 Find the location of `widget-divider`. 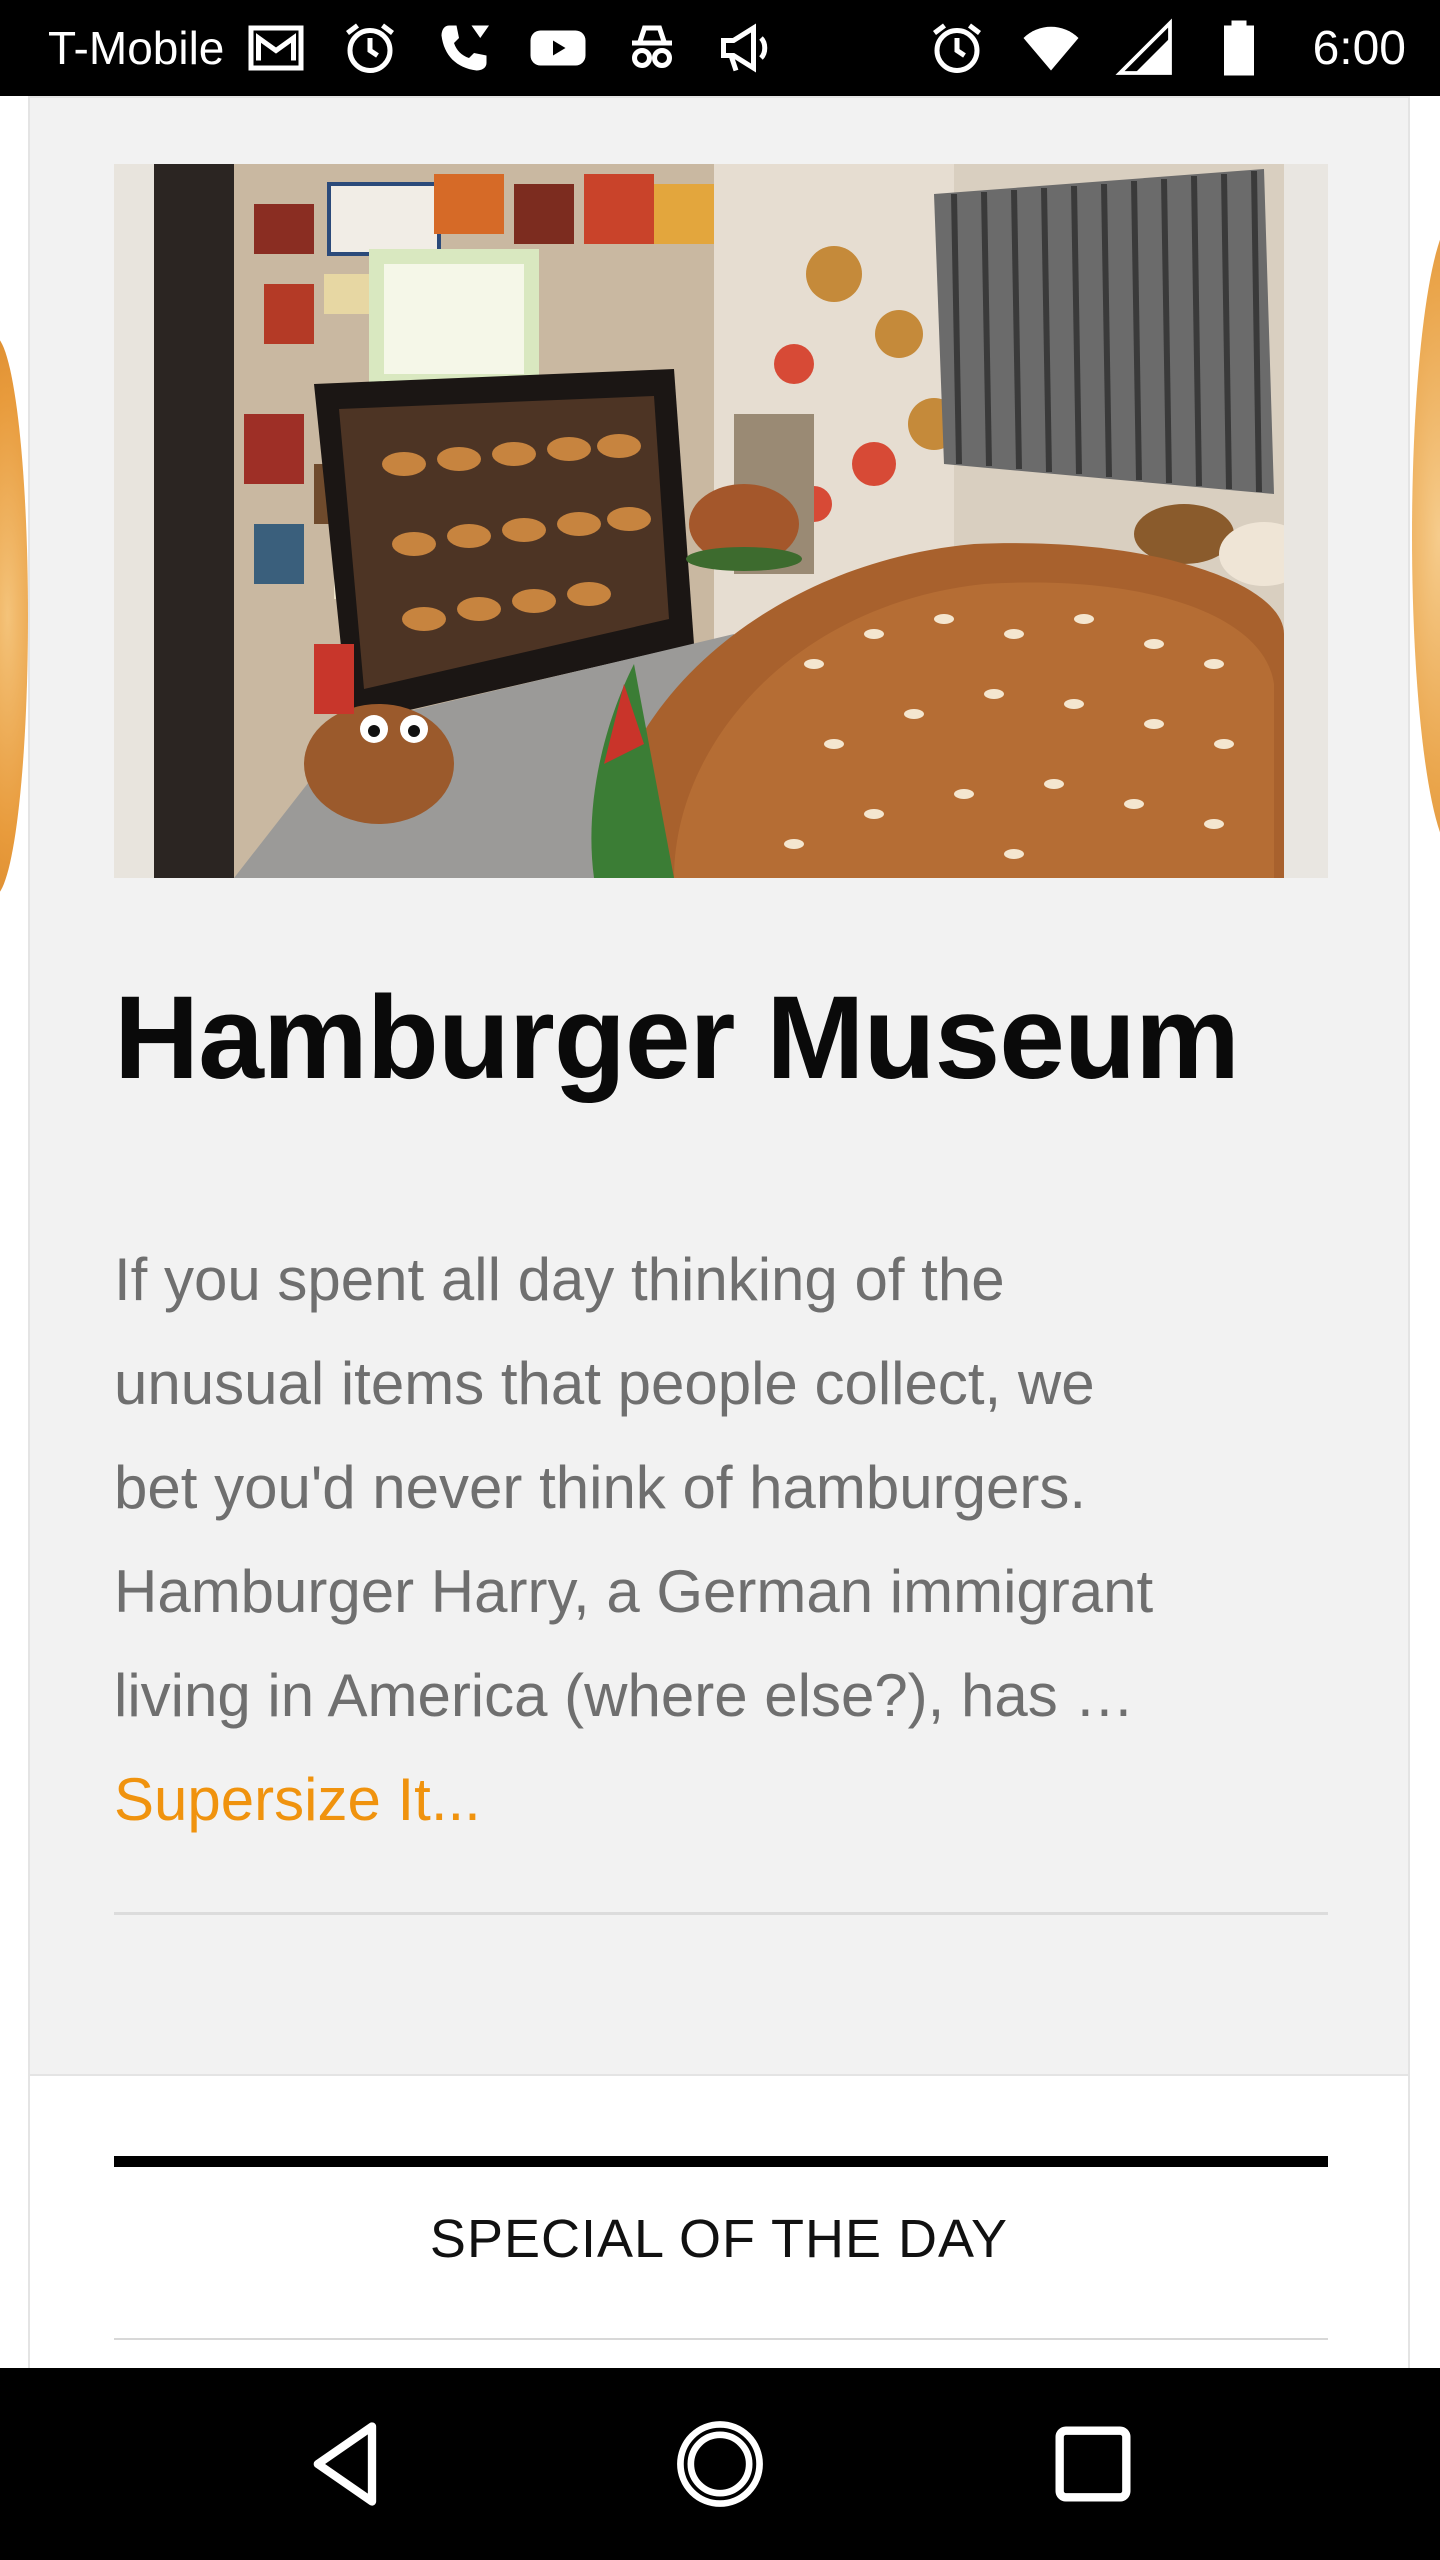

widget-divider is located at coordinates (721, 2339).